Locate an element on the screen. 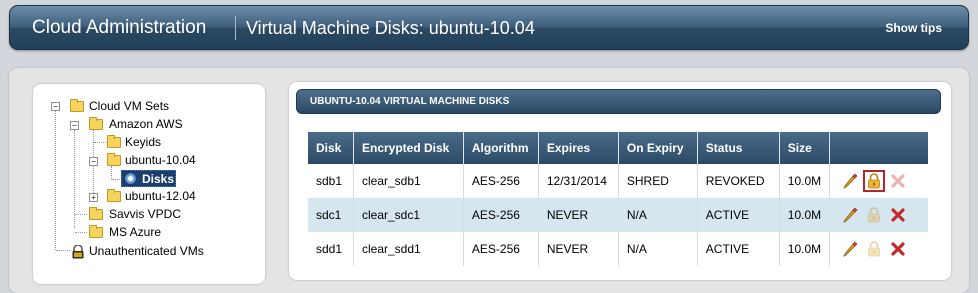 This screenshot has height=293, width=978. cell-expires: 12/31/2014 is located at coordinates (578, 181).